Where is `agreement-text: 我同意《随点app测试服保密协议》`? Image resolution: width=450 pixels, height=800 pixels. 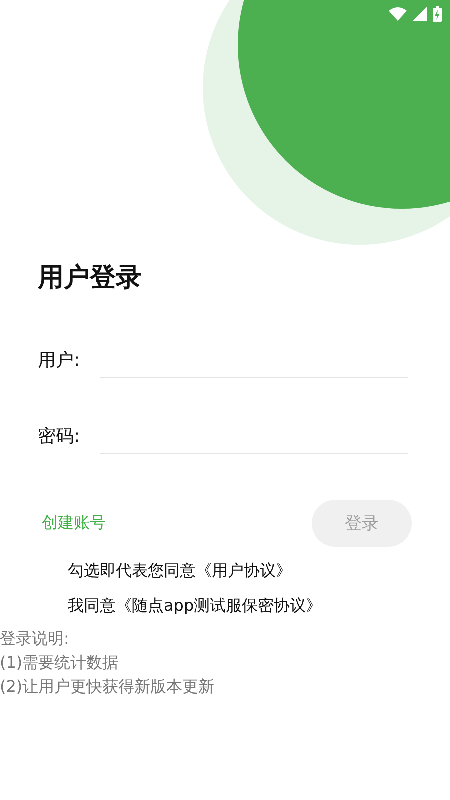 agreement-text: 我同意《随点app测试服保密协议》 is located at coordinates (195, 606).